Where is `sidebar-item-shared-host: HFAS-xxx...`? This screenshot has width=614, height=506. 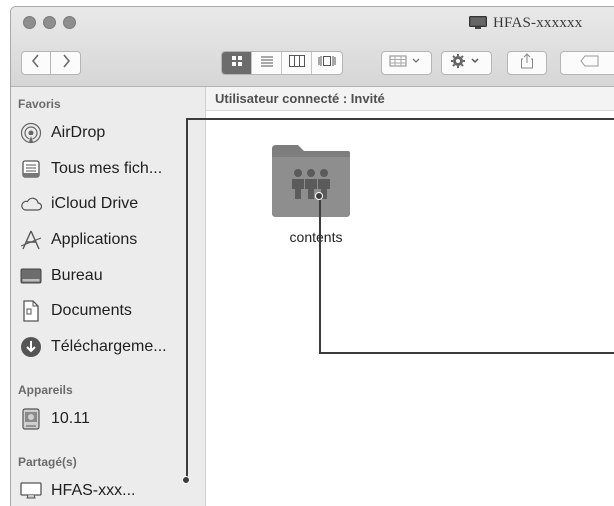
sidebar-item-shared-host: HFAS-xxx... is located at coordinates (111, 491).